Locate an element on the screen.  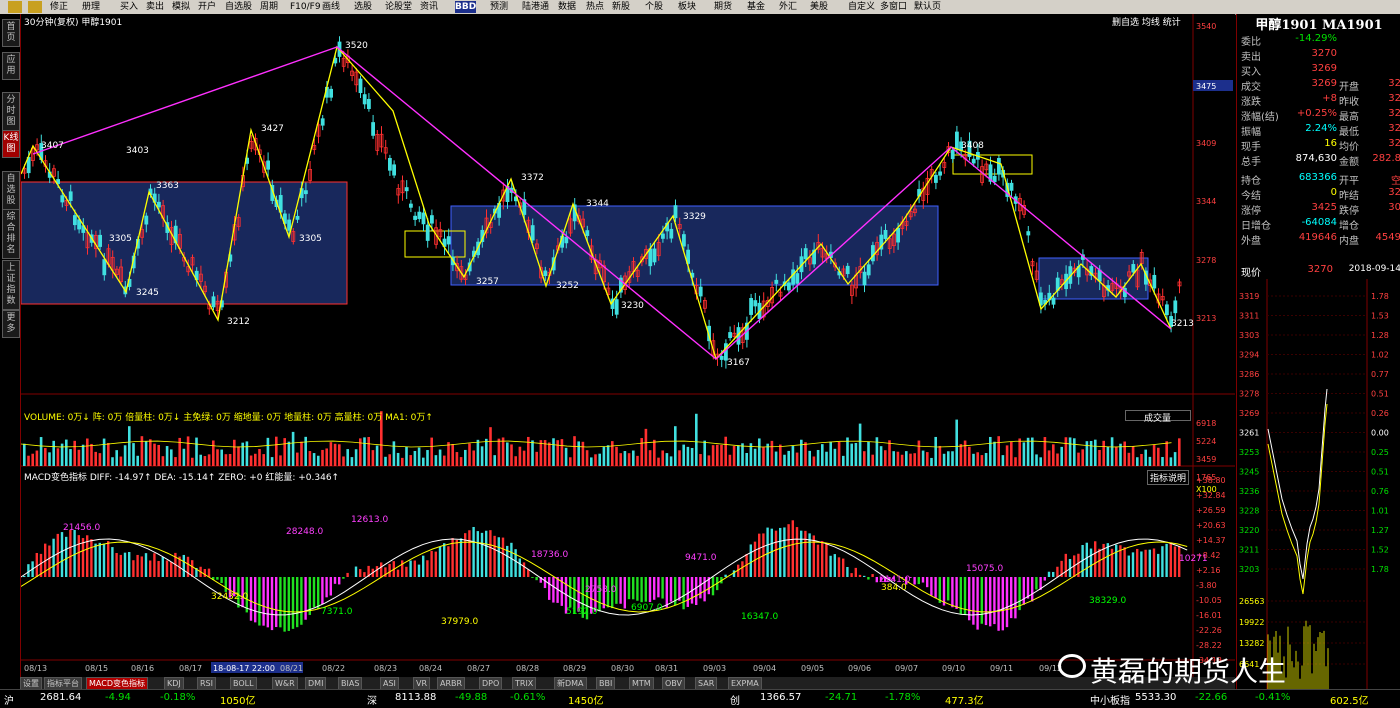
toolbar-item: 自选股 is located at coordinates (238, 7).